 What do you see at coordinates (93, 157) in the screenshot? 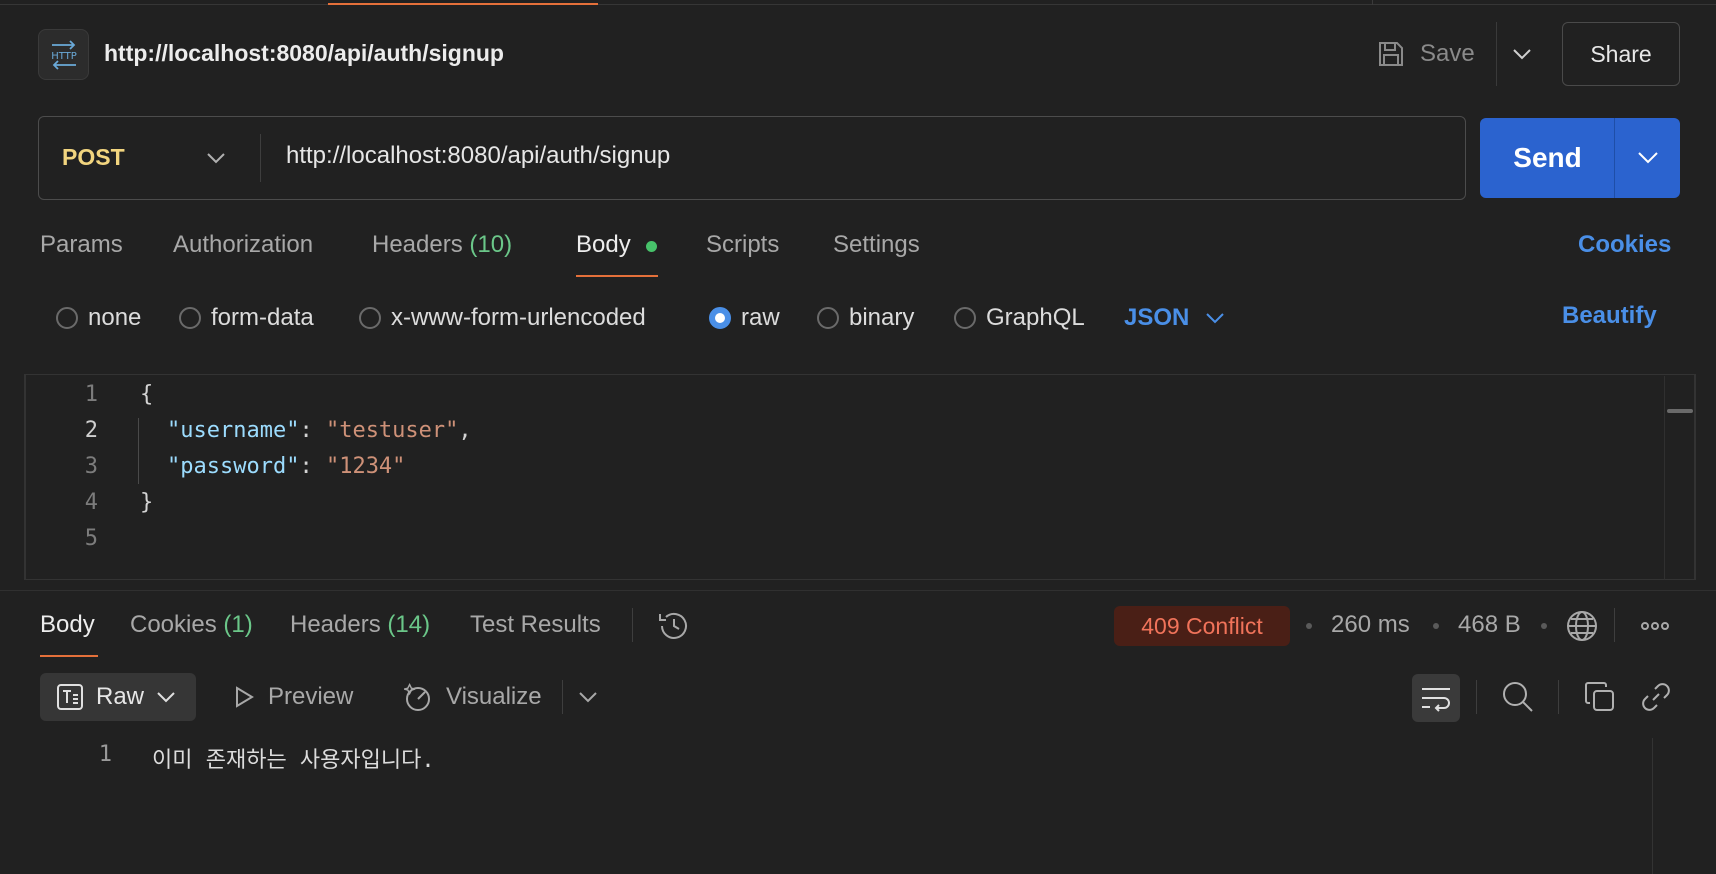
I see `method-select: POST` at bounding box center [93, 157].